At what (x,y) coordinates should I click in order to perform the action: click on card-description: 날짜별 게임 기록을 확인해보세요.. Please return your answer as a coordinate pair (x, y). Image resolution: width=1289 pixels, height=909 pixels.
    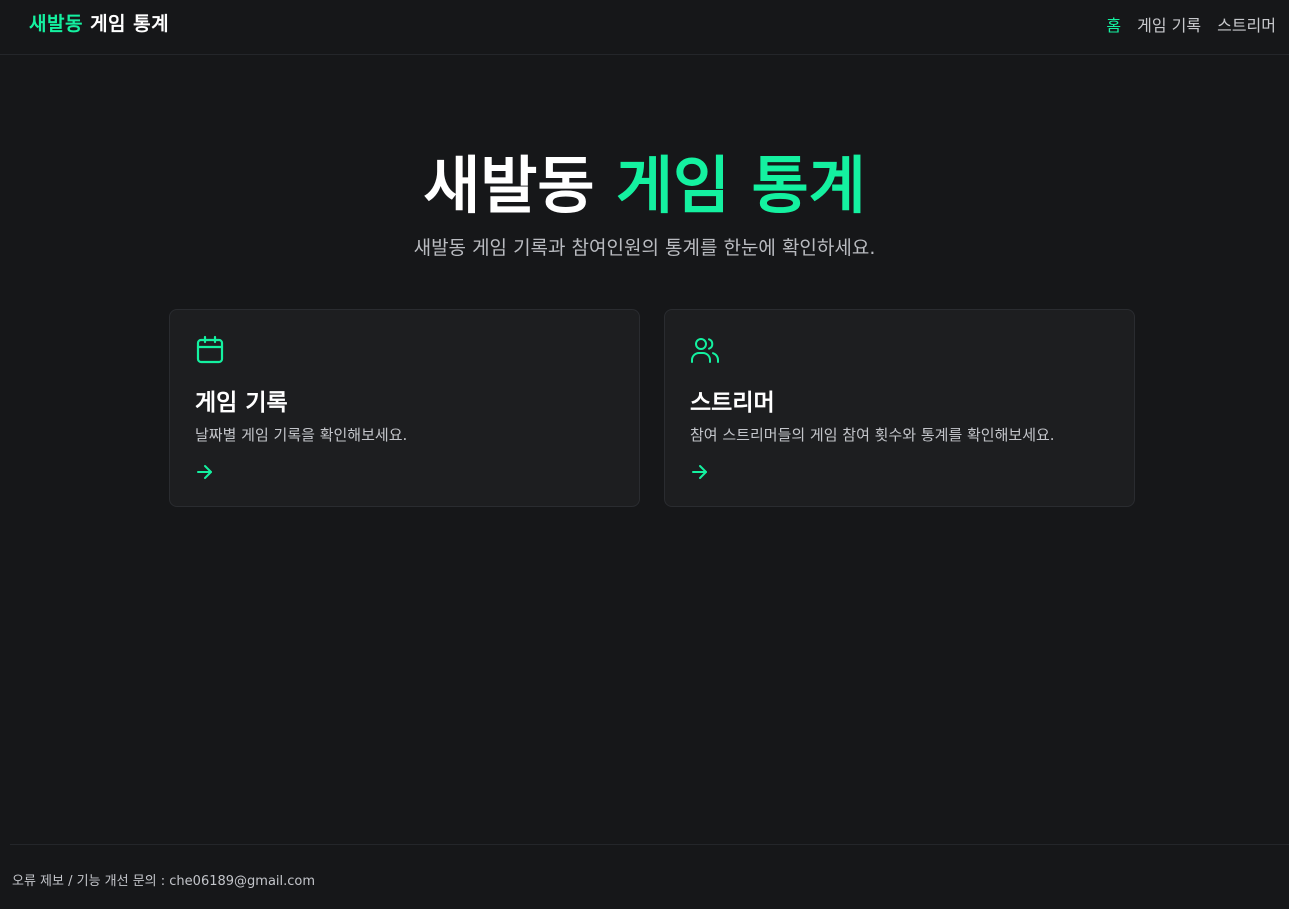
    Looking at the image, I should click on (301, 435).